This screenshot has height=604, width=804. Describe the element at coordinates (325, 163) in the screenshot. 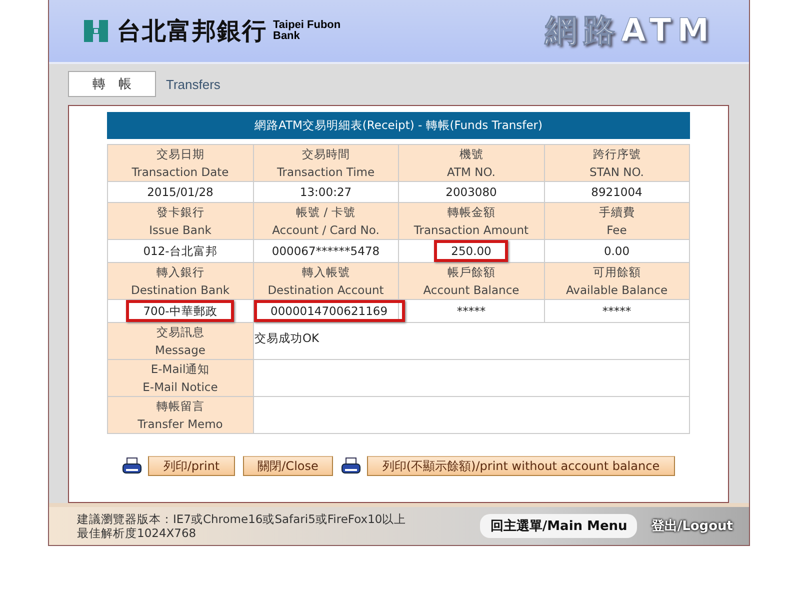

I see `field-label: 交易時間 Transaction Time` at that location.